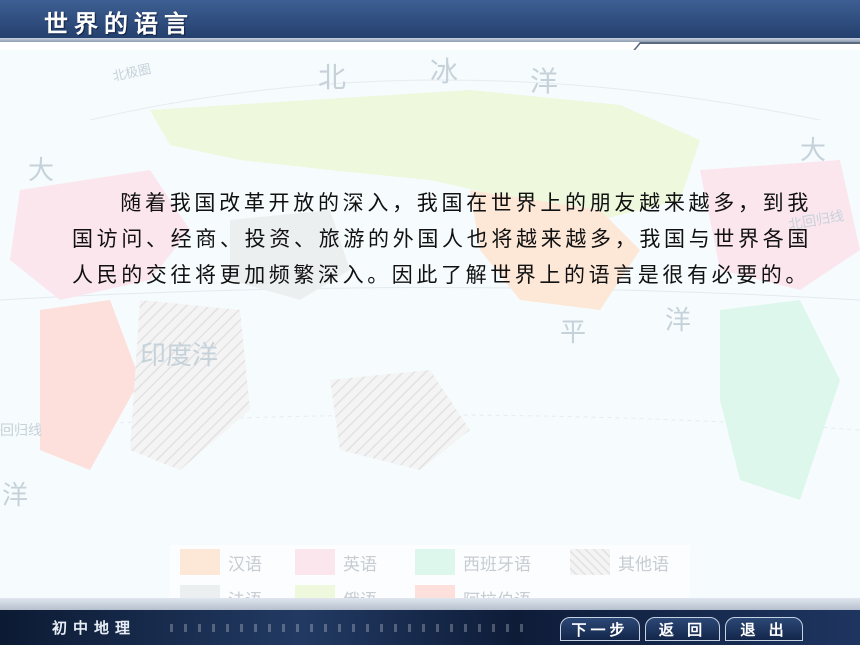  I want to click on legend-item-russian: 俄语, so click(336, 591).